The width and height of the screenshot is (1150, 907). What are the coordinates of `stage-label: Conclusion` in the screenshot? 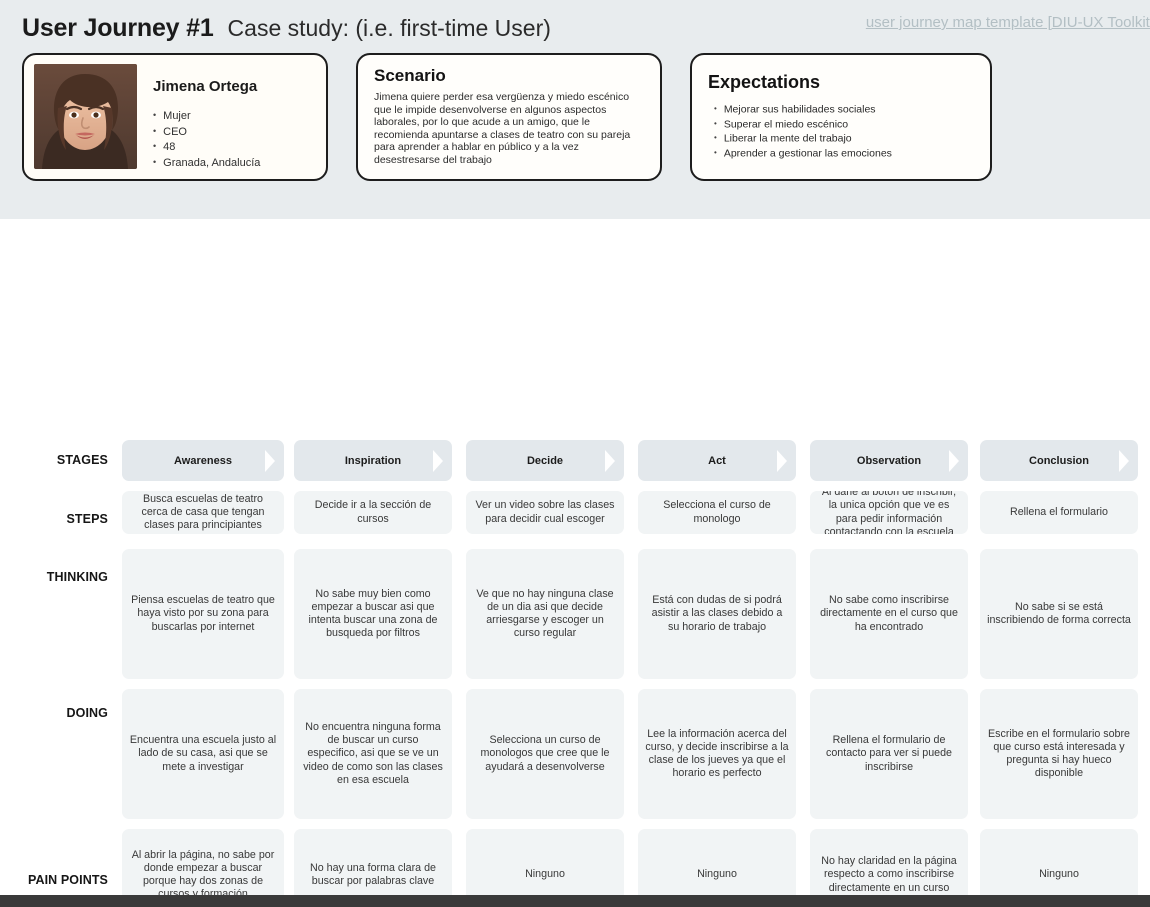 It's located at (1059, 460).